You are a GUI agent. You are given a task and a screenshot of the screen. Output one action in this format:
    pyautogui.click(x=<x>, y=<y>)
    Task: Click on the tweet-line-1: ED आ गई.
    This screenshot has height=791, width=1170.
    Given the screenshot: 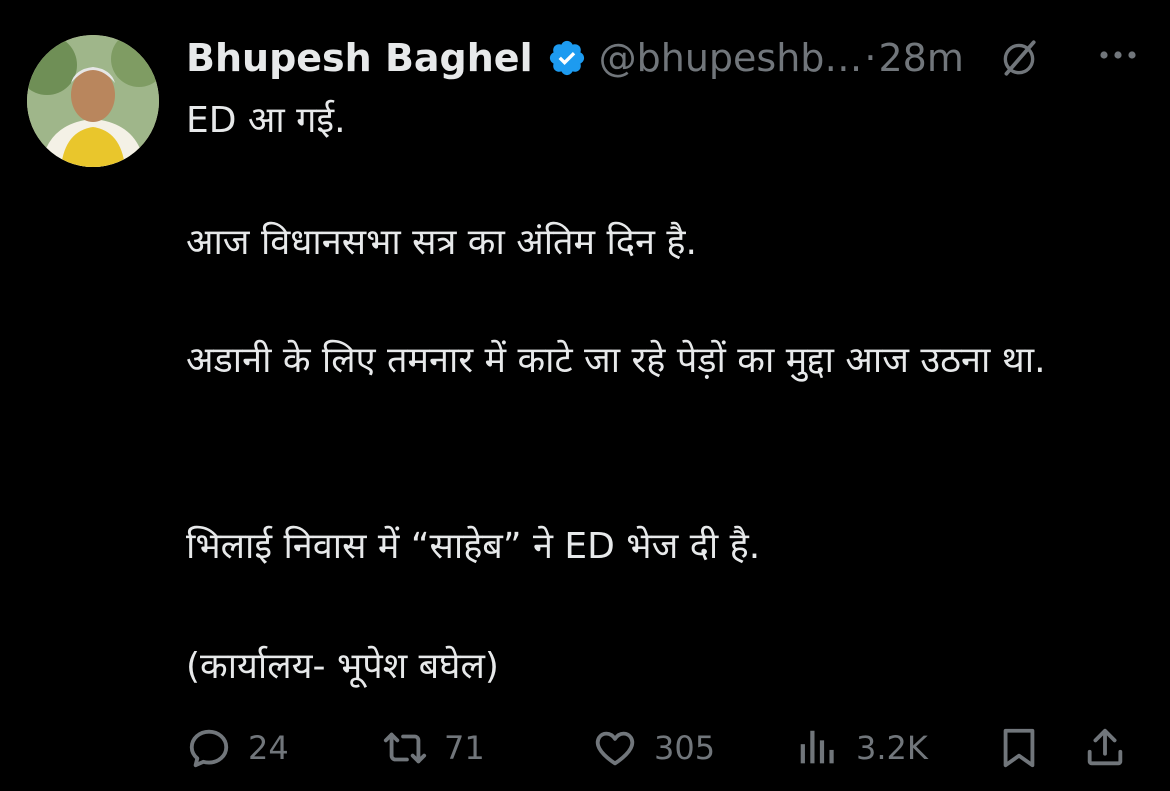 What is the action you would take?
    pyautogui.click(x=266, y=120)
    